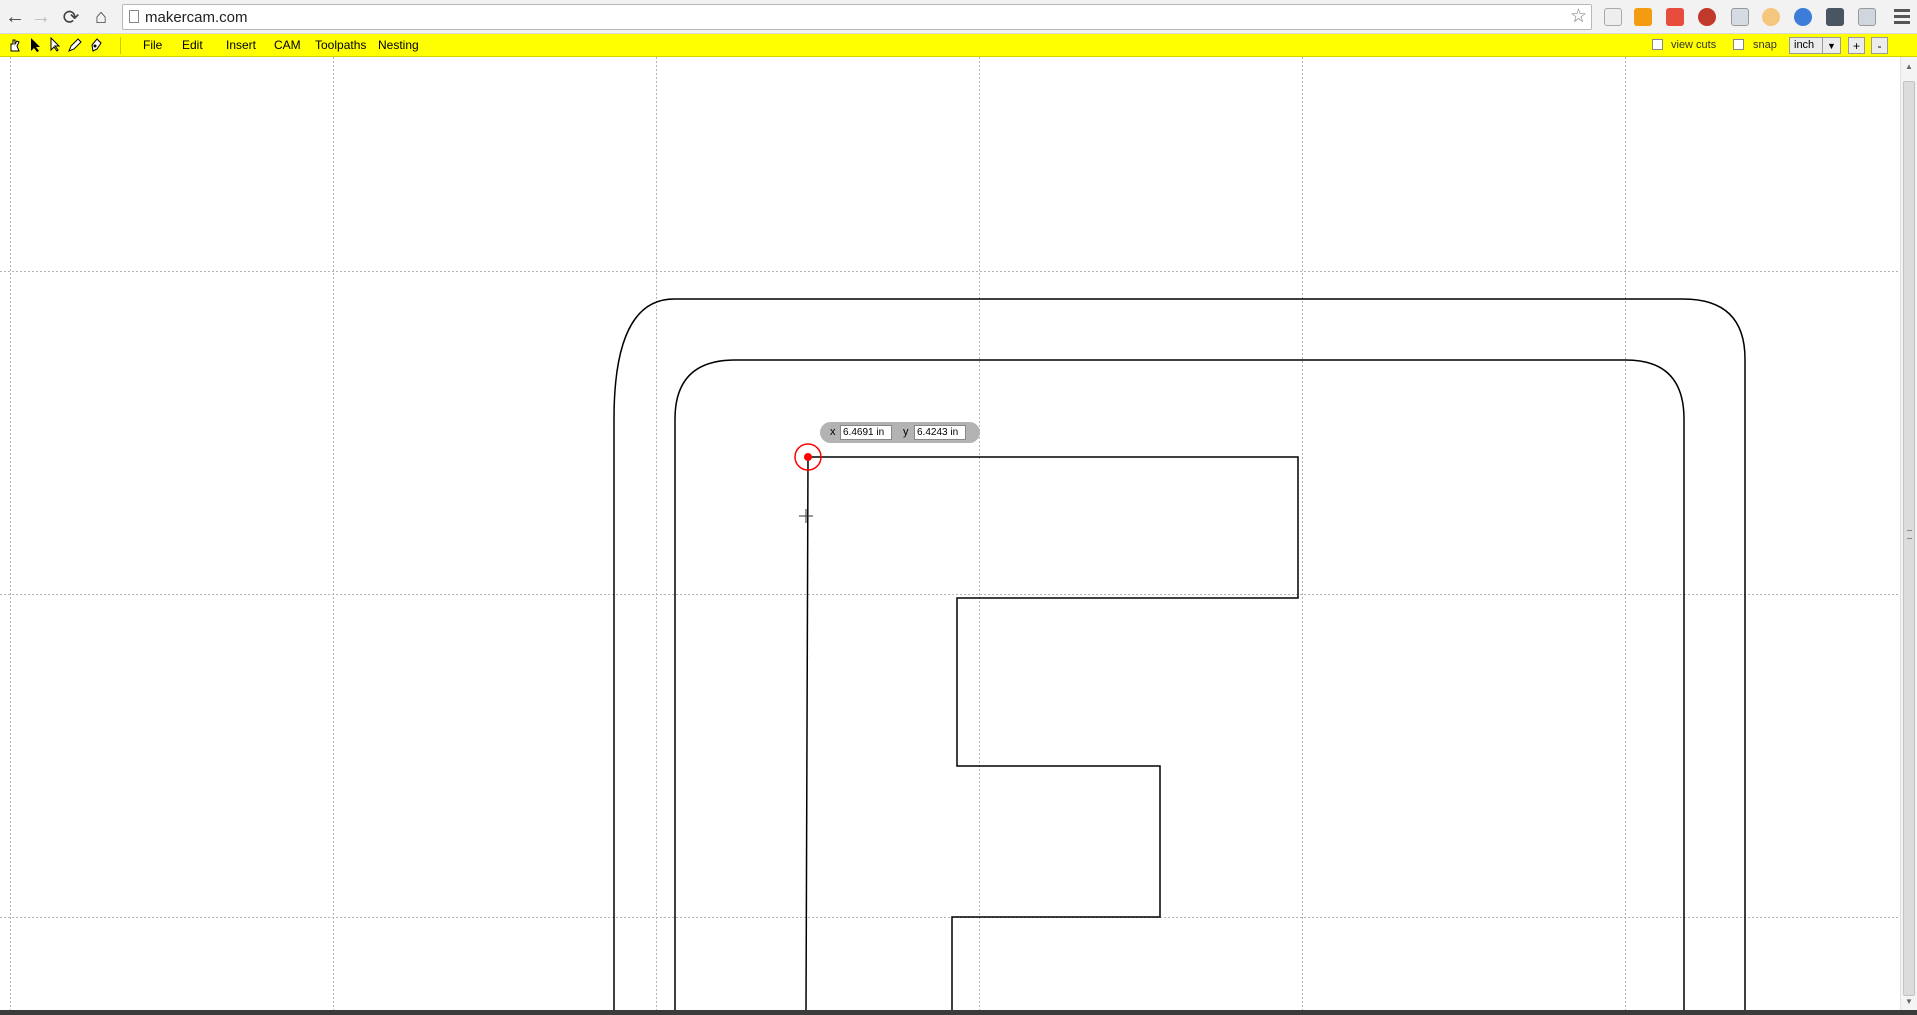 This screenshot has height=1015, width=1917. Describe the element at coordinates (1740, 17) in the screenshot. I see `barcode-extension-icon` at that location.